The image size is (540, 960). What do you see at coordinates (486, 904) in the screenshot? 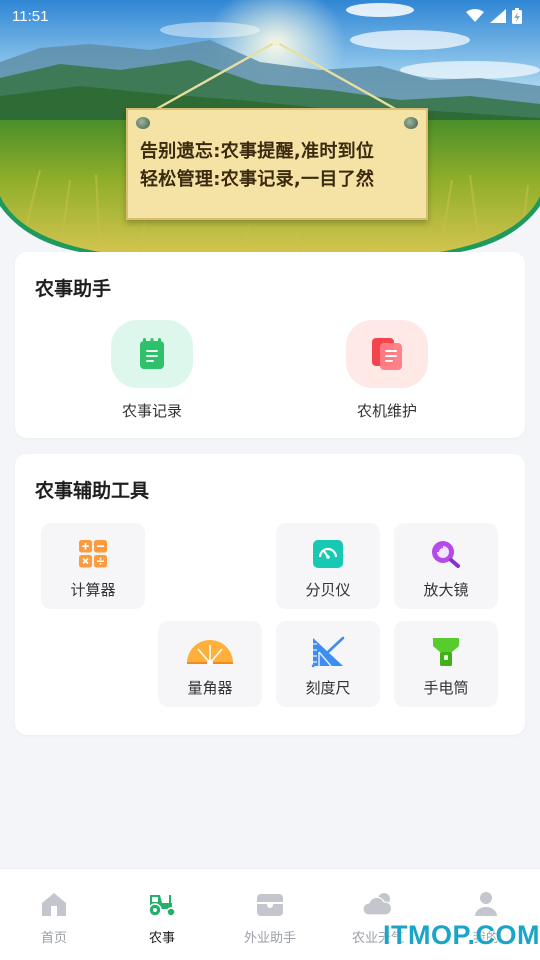
I see `user-icon` at bounding box center [486, 904].